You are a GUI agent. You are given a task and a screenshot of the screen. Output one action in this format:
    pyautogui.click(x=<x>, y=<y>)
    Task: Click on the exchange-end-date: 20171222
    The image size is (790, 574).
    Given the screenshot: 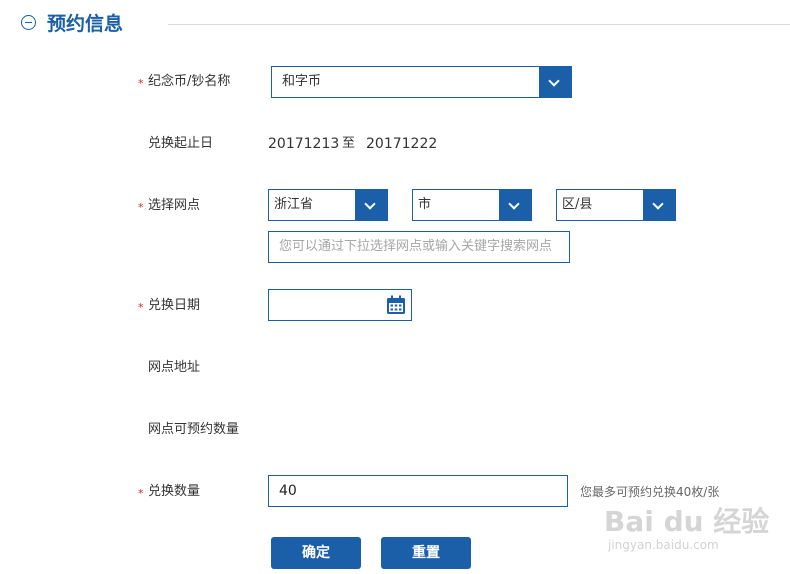 What is the action you would take?
    pyautogui.click(x=402, y=144)
    